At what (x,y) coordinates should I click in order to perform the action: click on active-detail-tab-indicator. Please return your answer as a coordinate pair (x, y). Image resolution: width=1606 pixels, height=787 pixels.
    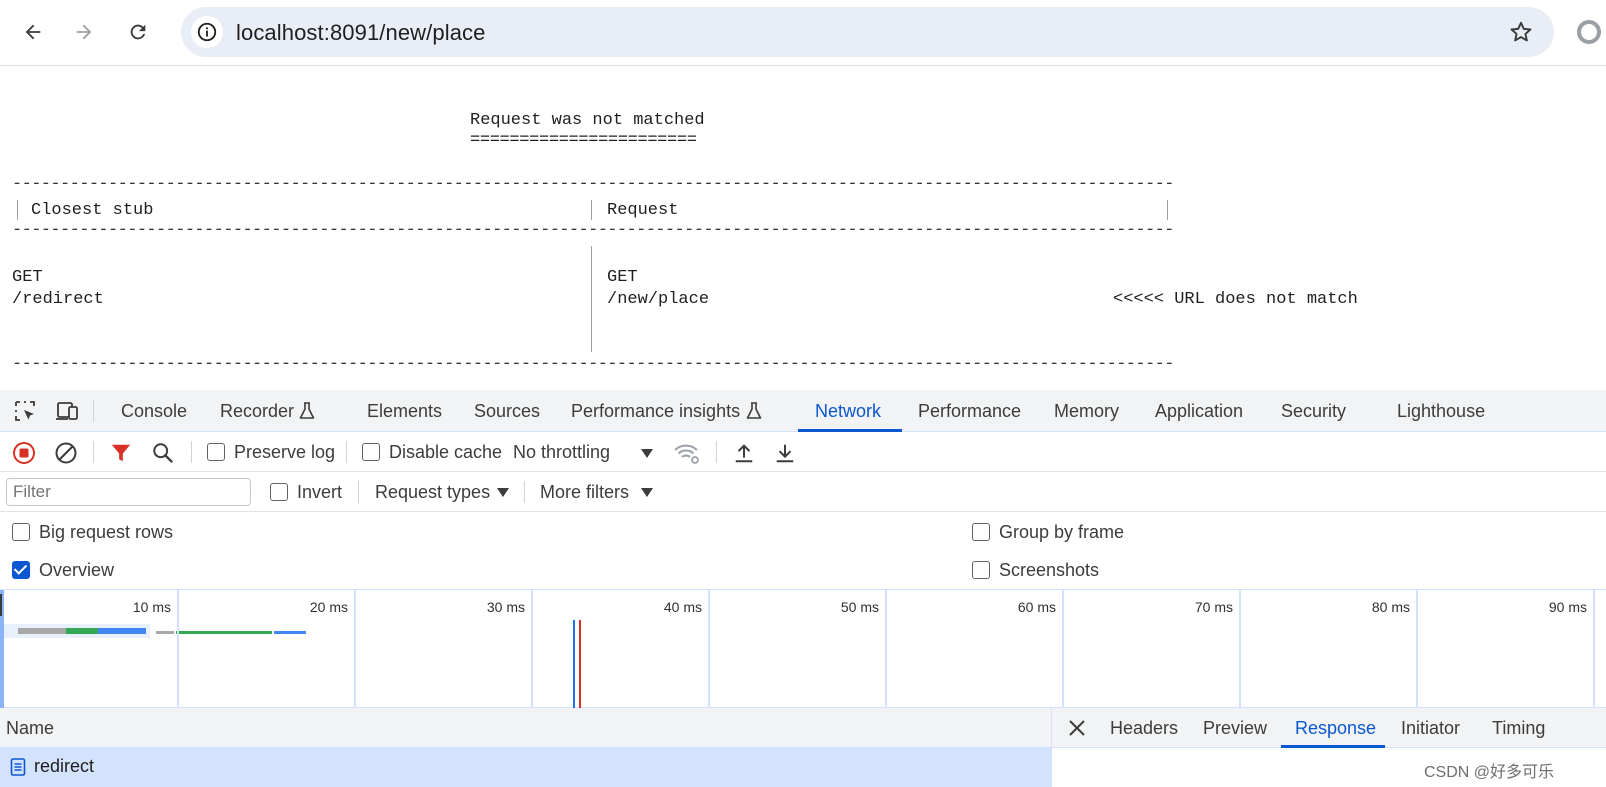
    Looking at the image, I should click on (1333, 746).